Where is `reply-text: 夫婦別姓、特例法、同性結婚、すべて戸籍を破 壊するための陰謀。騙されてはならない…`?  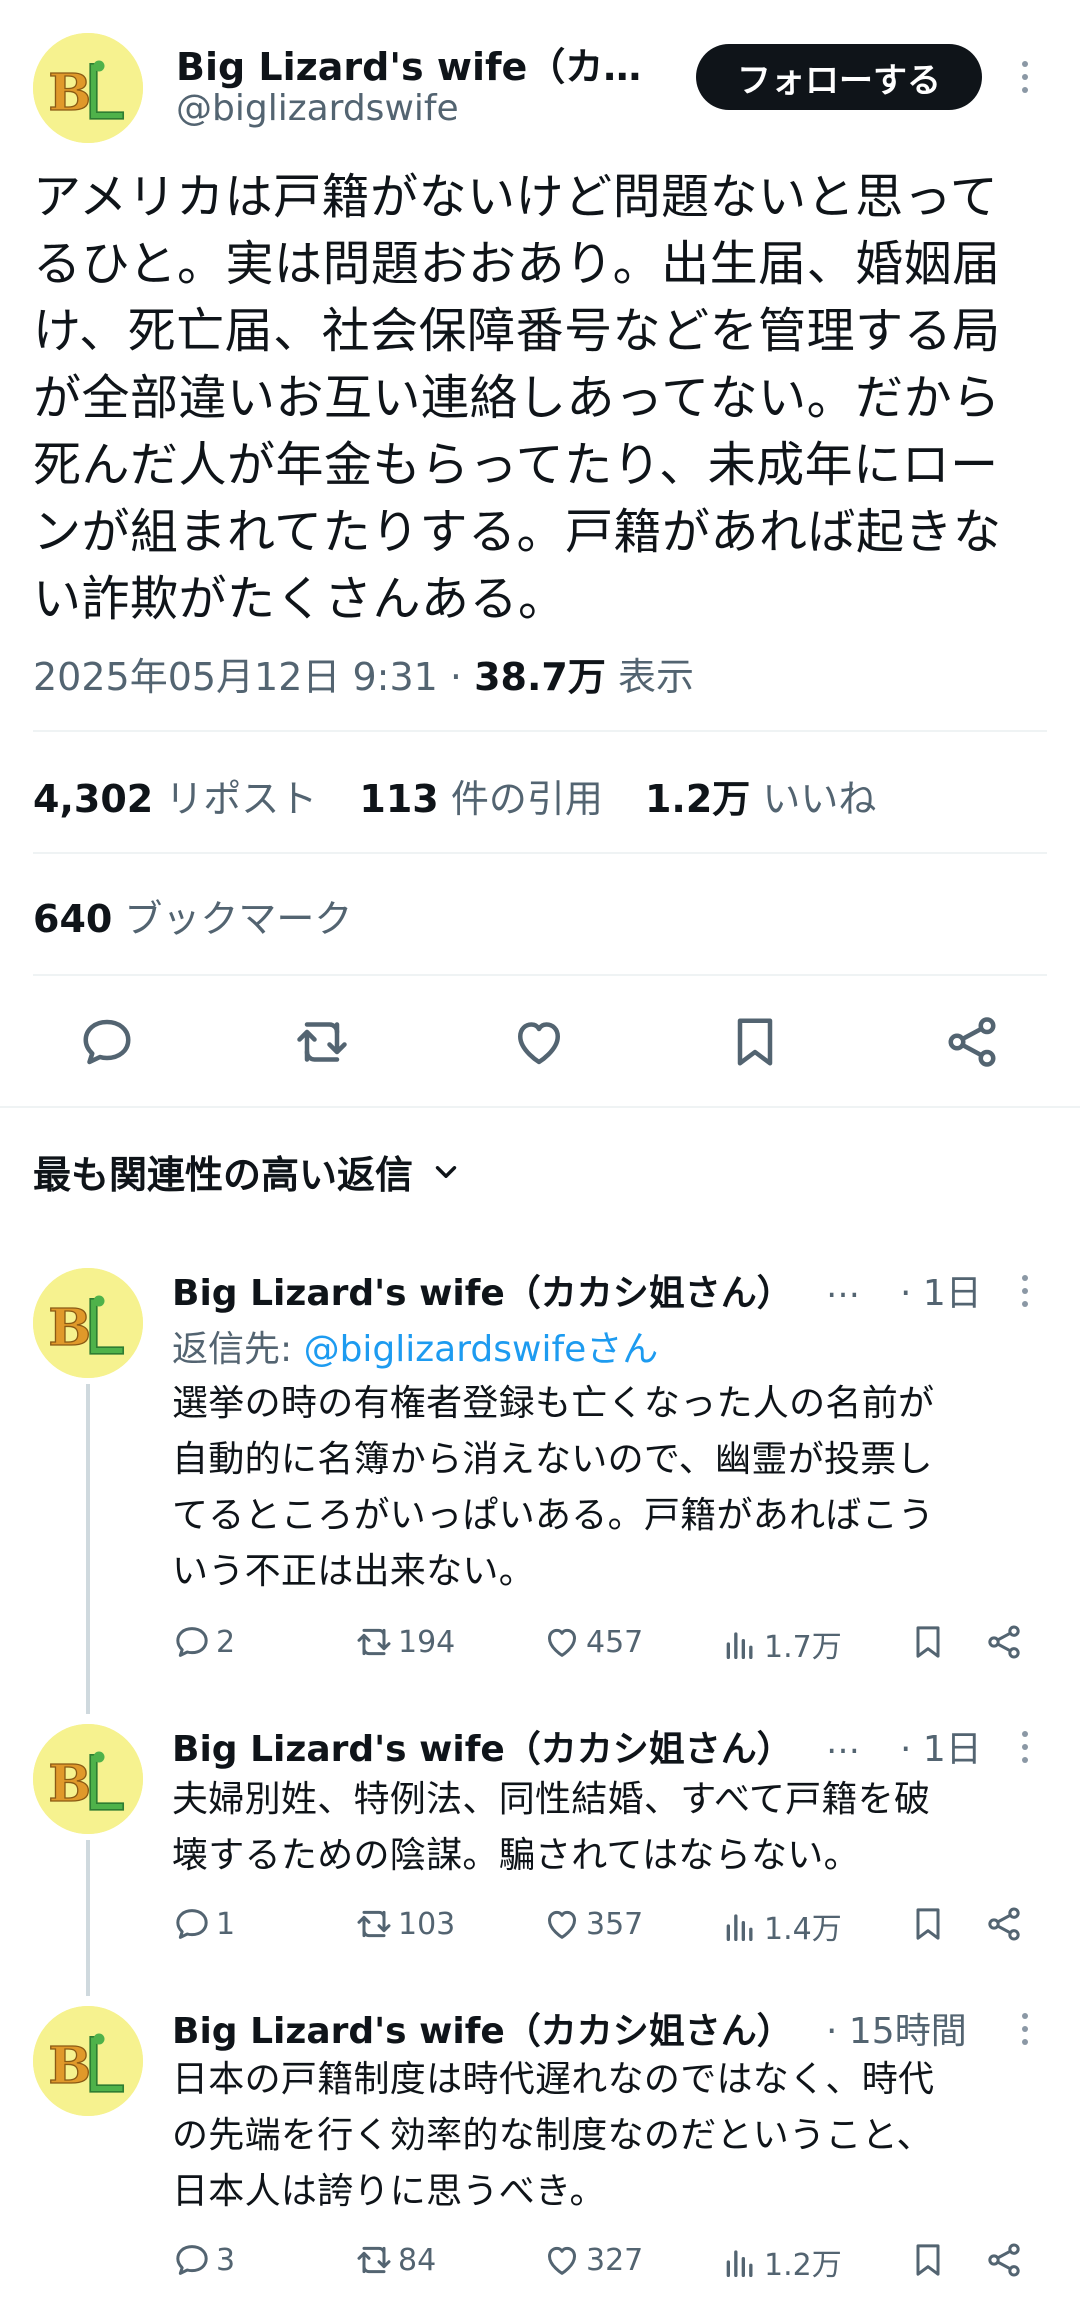 reply-text: 夫婦別姓、特例法、同性結婚、すべて戸籍を破 壊するための陰謀。騙されてはならない… is located at coordinates (607, 1828).